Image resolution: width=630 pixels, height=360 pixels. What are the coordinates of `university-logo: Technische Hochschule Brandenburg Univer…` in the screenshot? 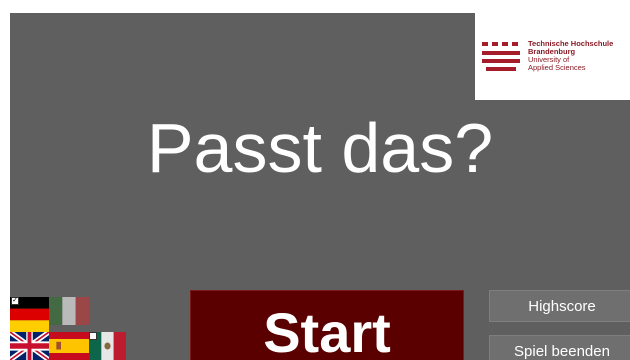 It's located at (552, 56).